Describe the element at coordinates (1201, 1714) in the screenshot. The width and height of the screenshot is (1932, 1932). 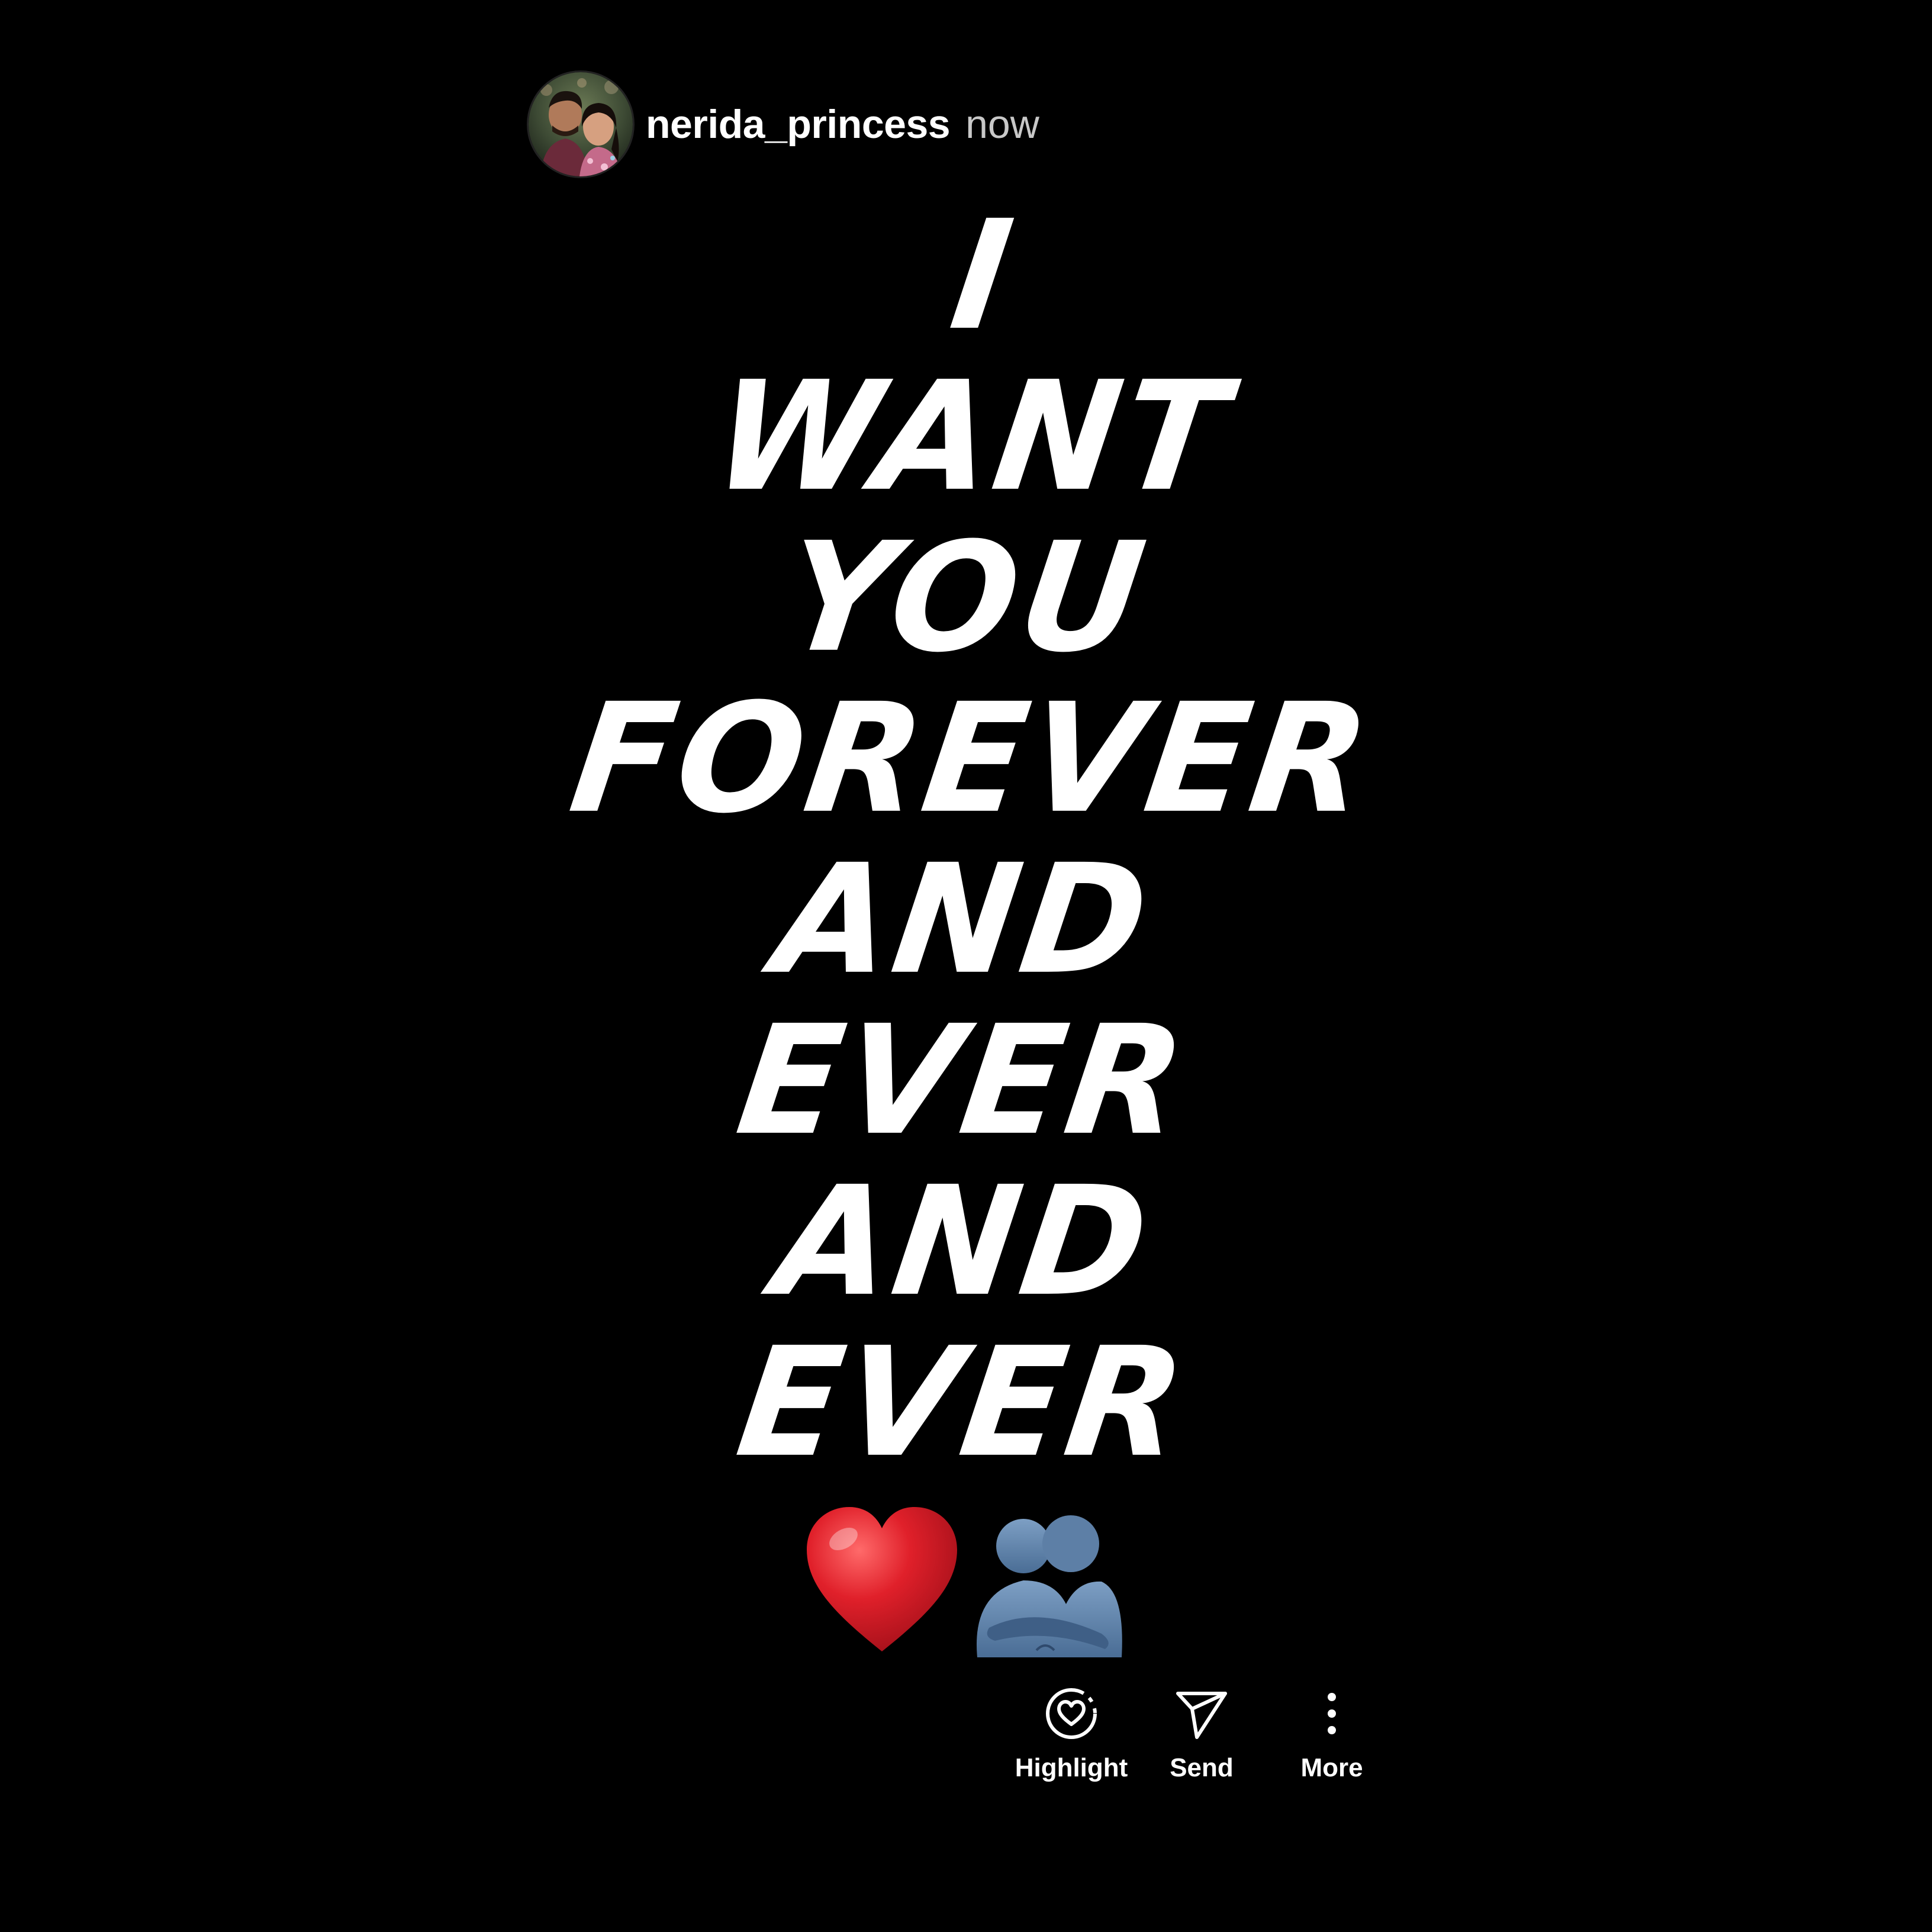
I see `send-icon` at that location.